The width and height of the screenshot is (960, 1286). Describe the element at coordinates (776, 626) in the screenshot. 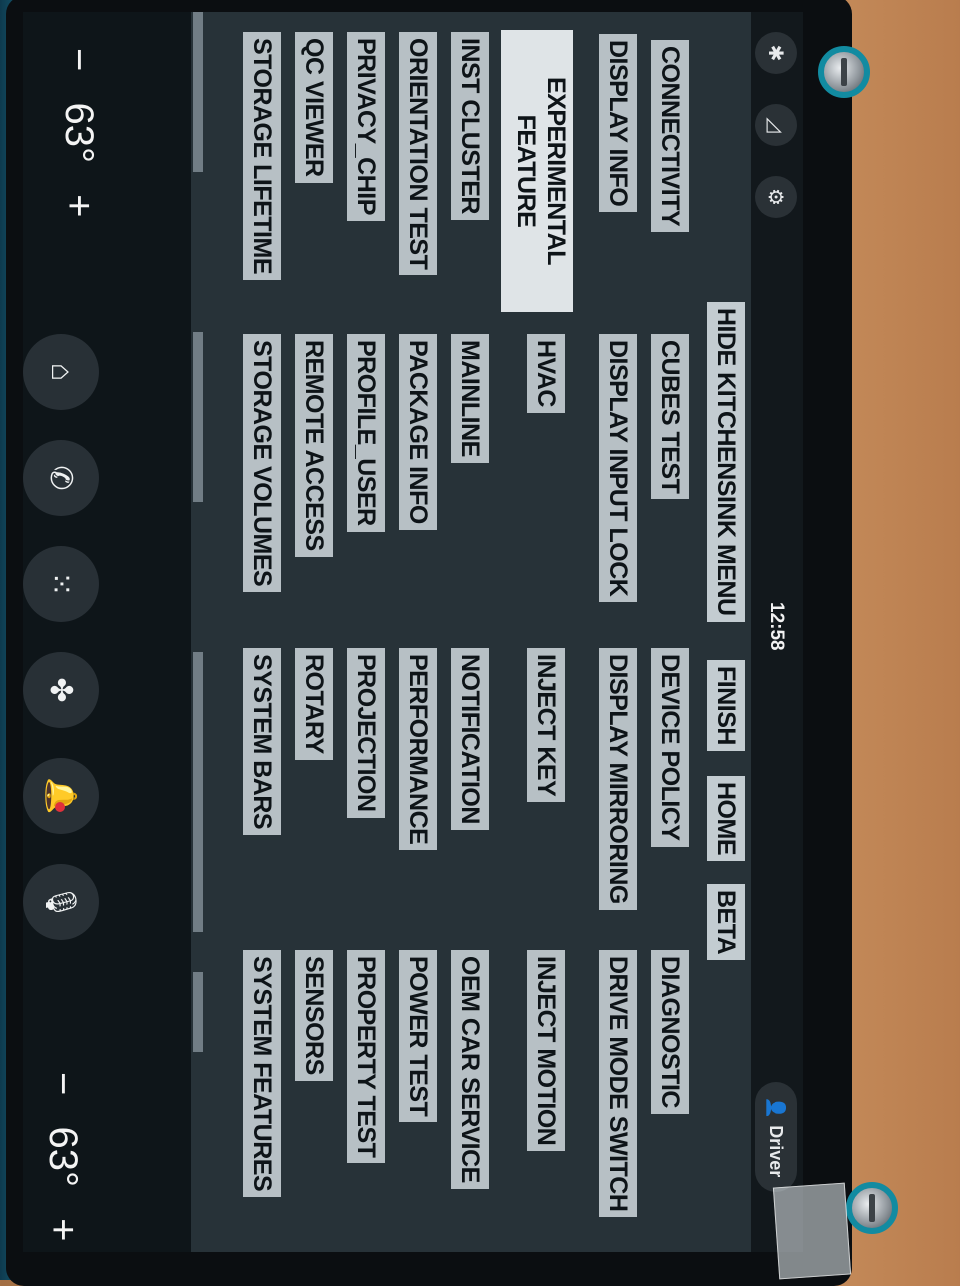

I see `clock: 12:58` at that location.